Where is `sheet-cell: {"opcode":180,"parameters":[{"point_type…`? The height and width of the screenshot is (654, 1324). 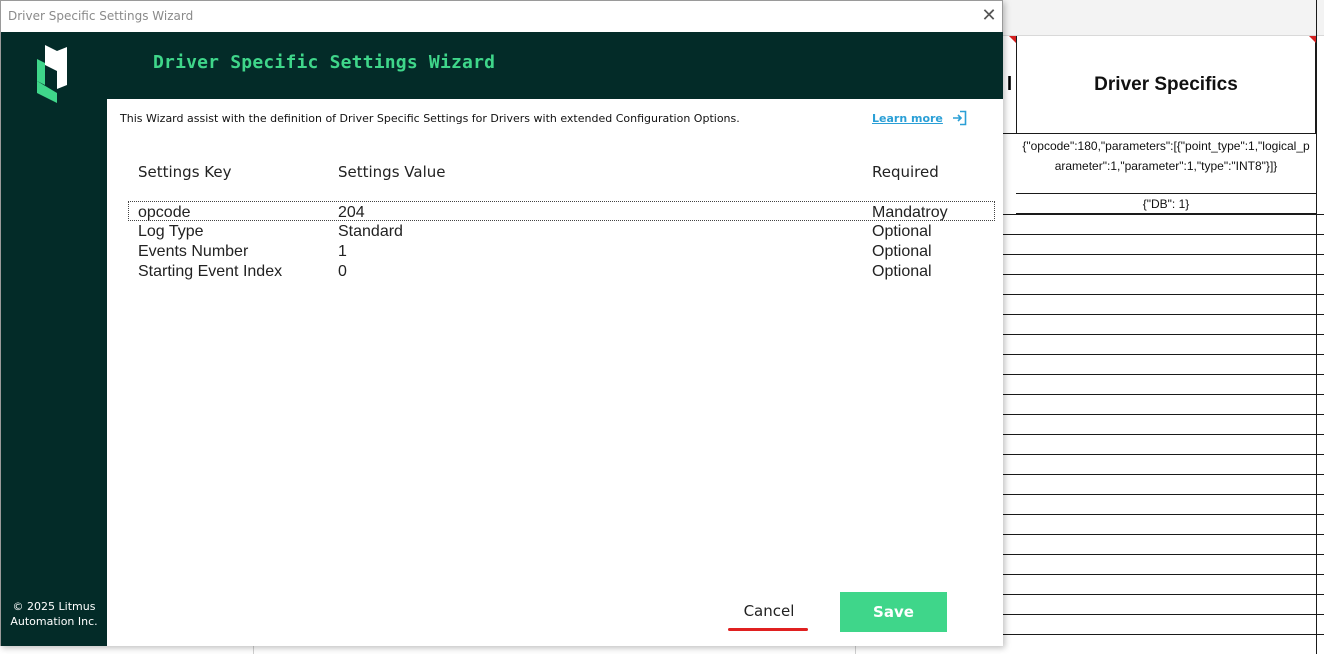 sheet-cell: {"opcode":180,"parameters":[{"point_type… is located at coordinates (1166, 164).